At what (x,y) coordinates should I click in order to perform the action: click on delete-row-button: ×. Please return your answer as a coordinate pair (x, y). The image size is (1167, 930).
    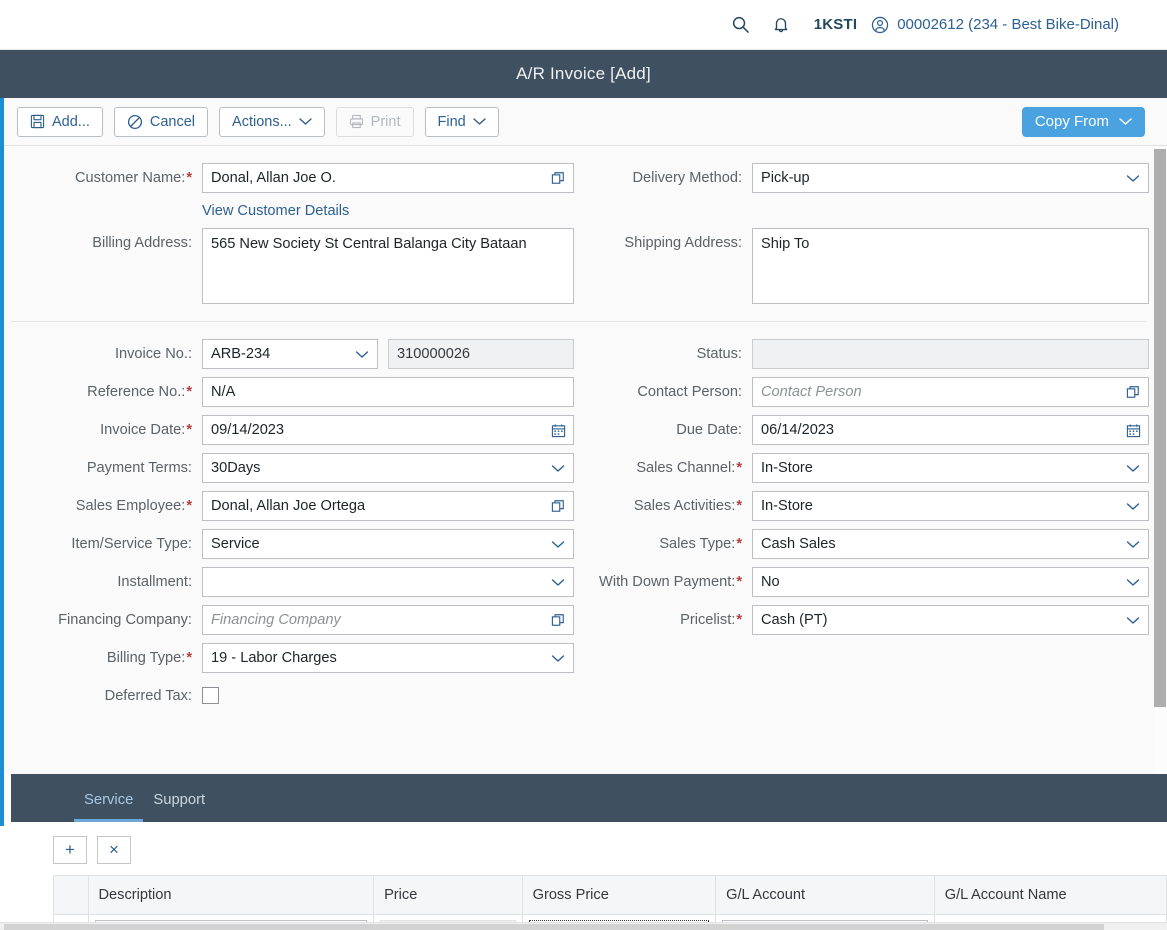
    Looking at the image, I should click on (114, 850).